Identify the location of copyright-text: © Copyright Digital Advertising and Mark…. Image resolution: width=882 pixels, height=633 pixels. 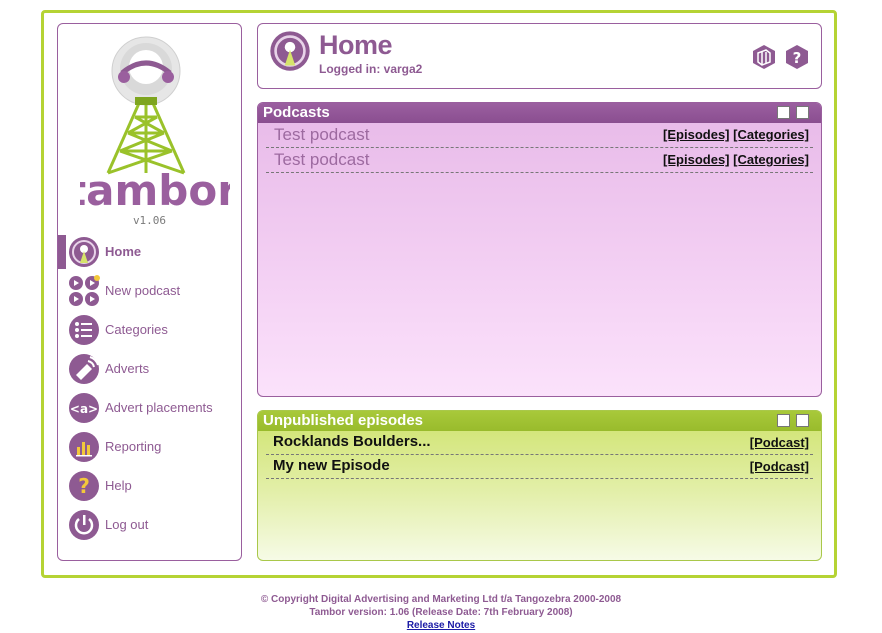
(441, 599).